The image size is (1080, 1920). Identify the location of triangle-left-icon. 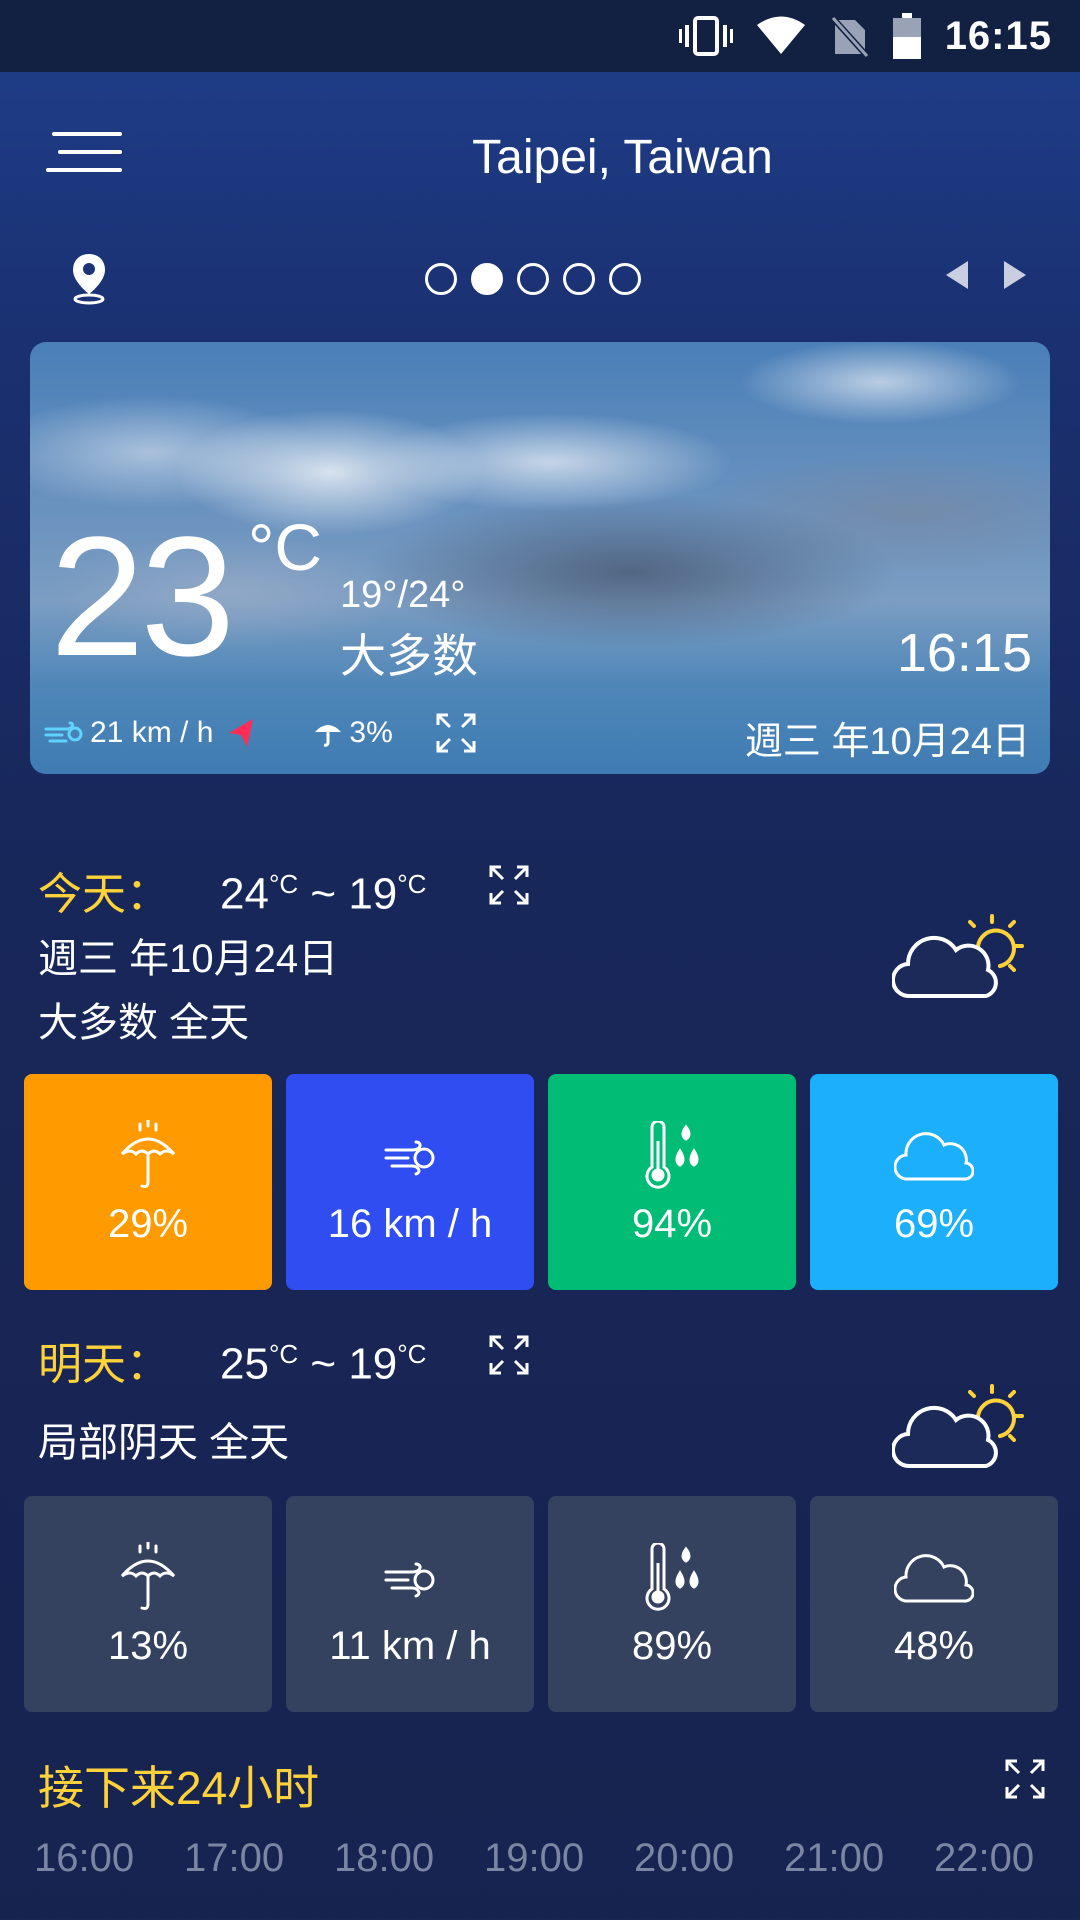
(957, 275).